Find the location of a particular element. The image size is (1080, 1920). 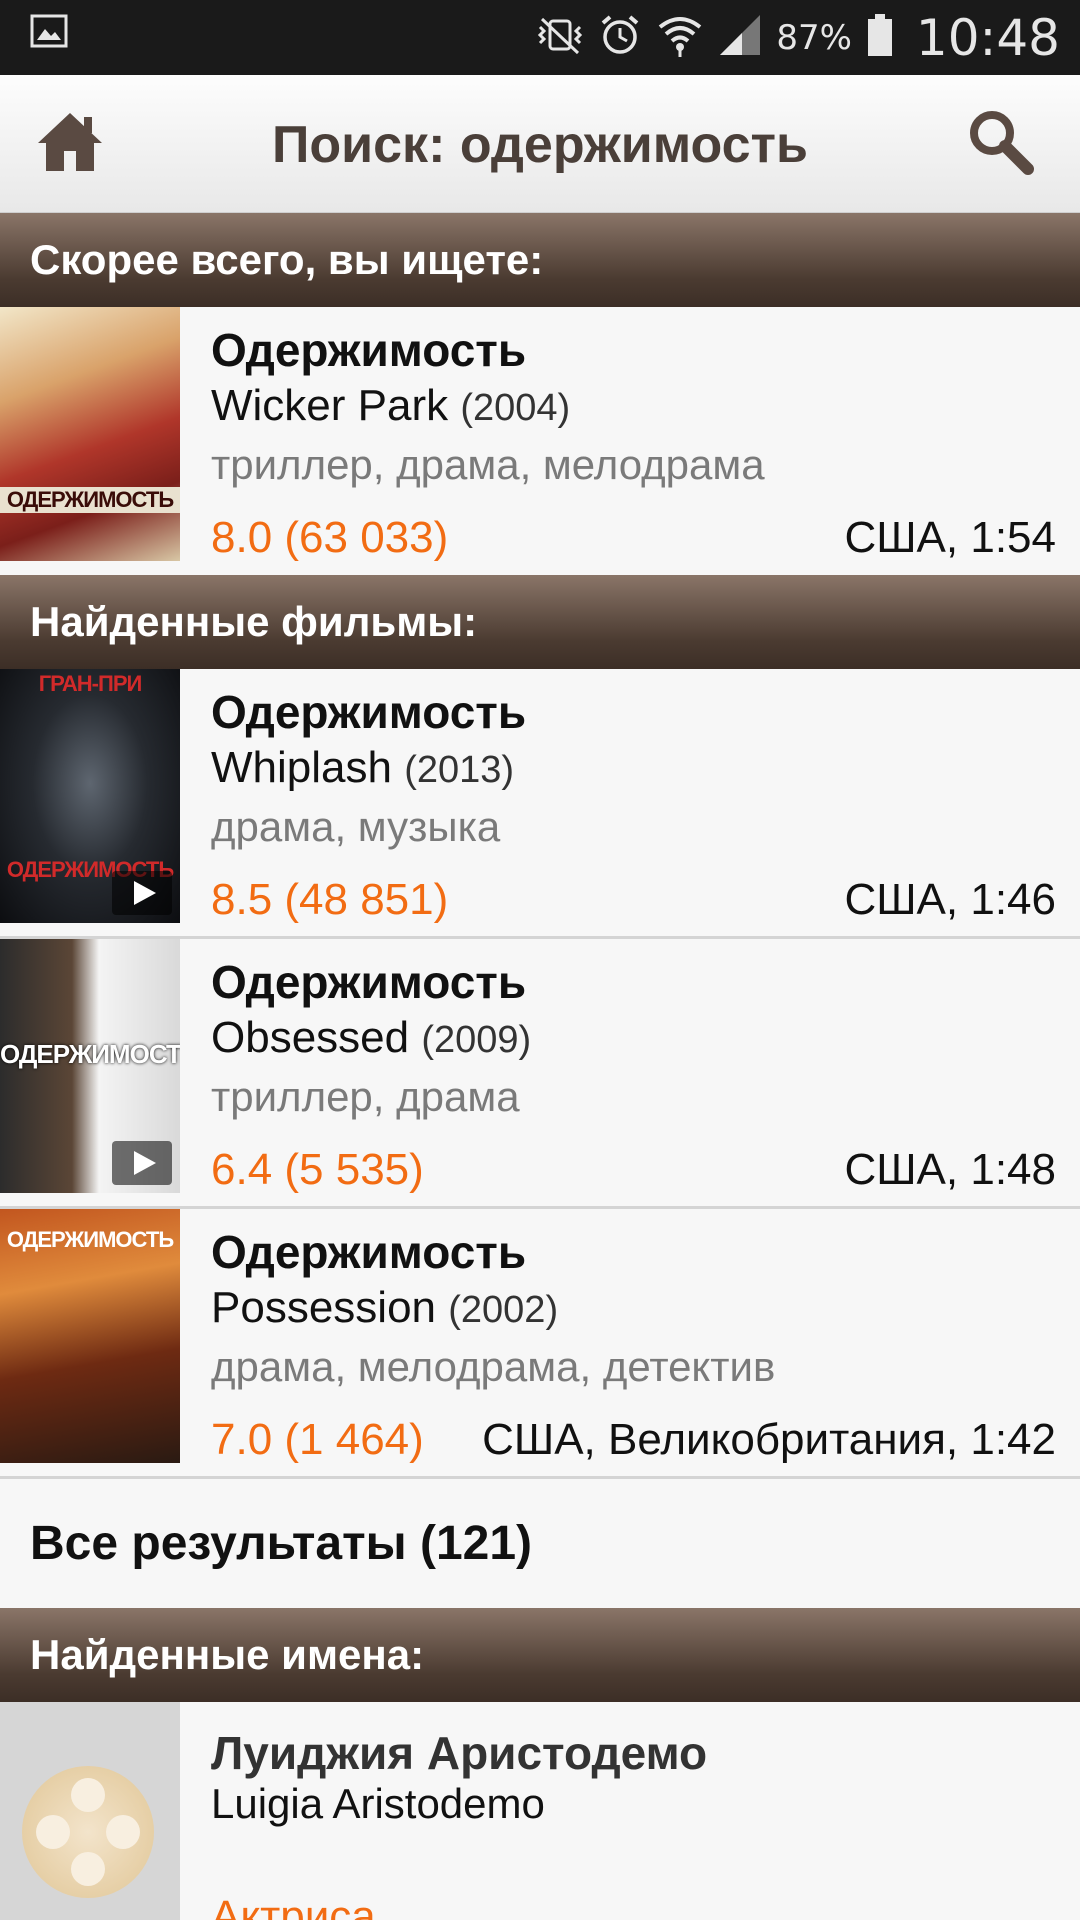

signal-icon is located at coordinates (740, 37).